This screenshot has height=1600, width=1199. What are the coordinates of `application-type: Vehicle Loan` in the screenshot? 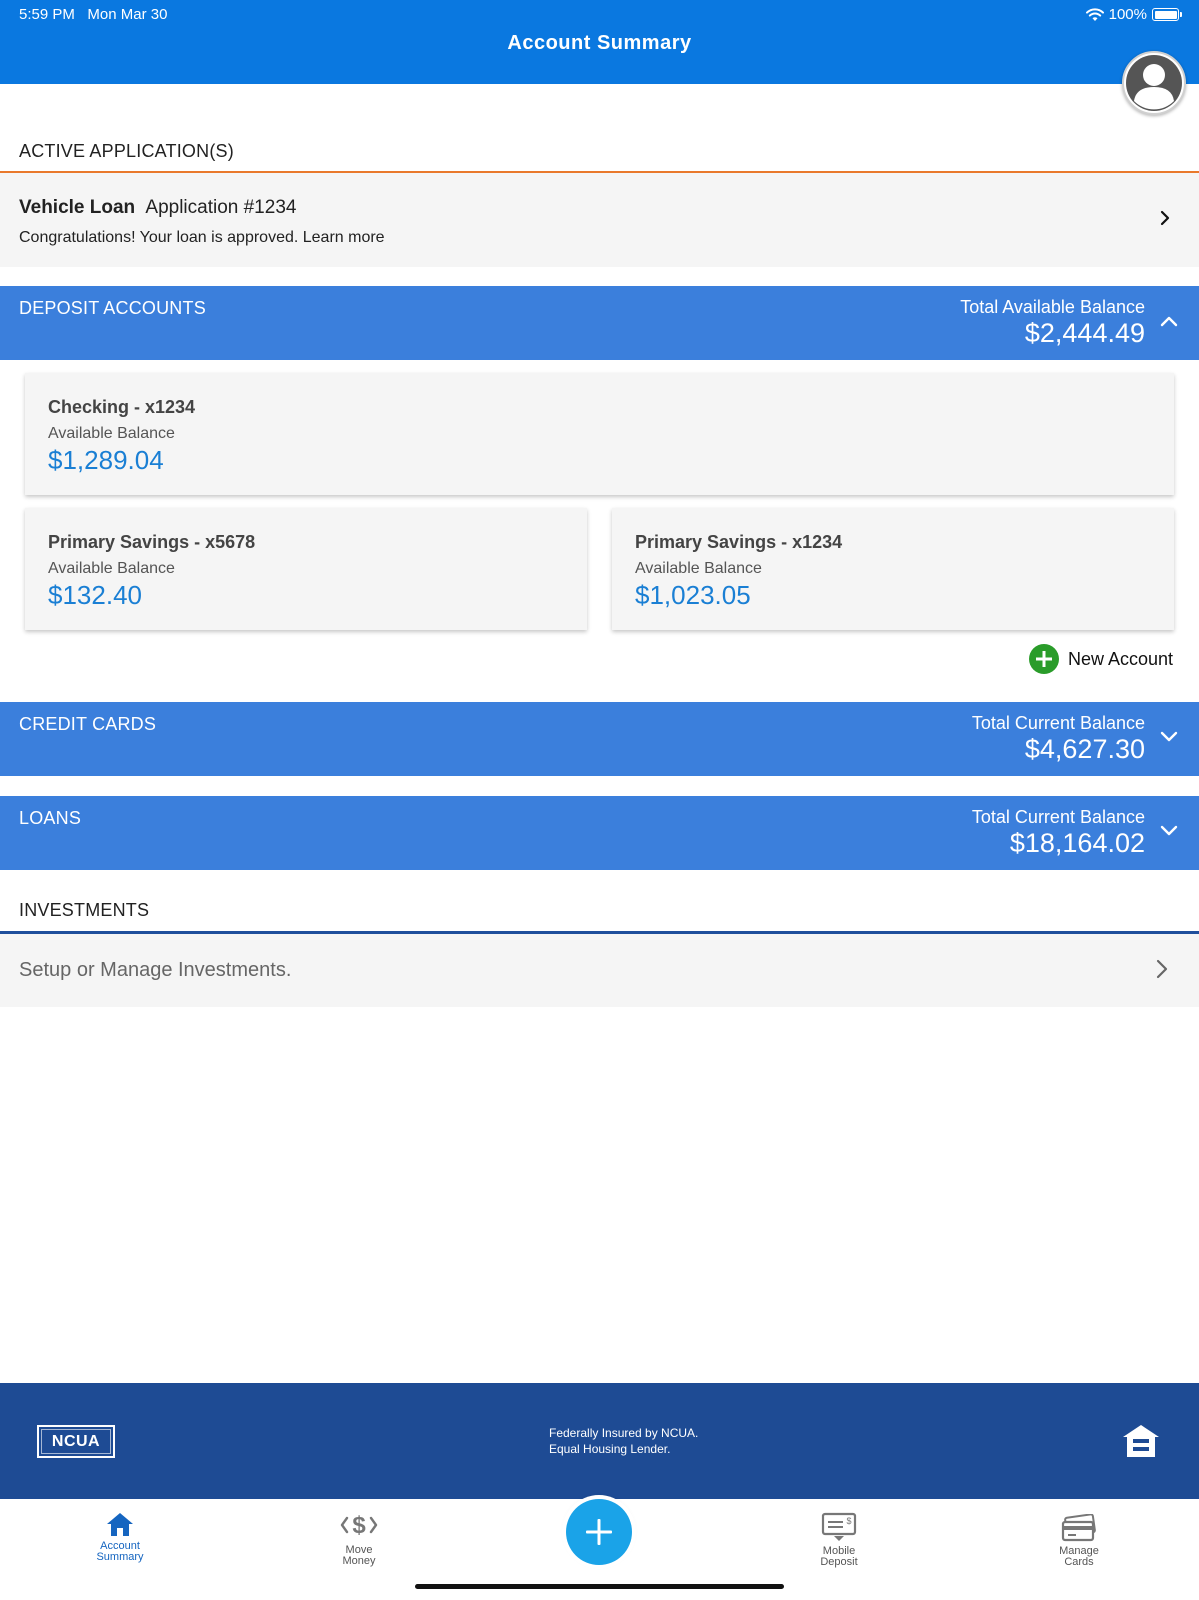 It's located at (77, 207).